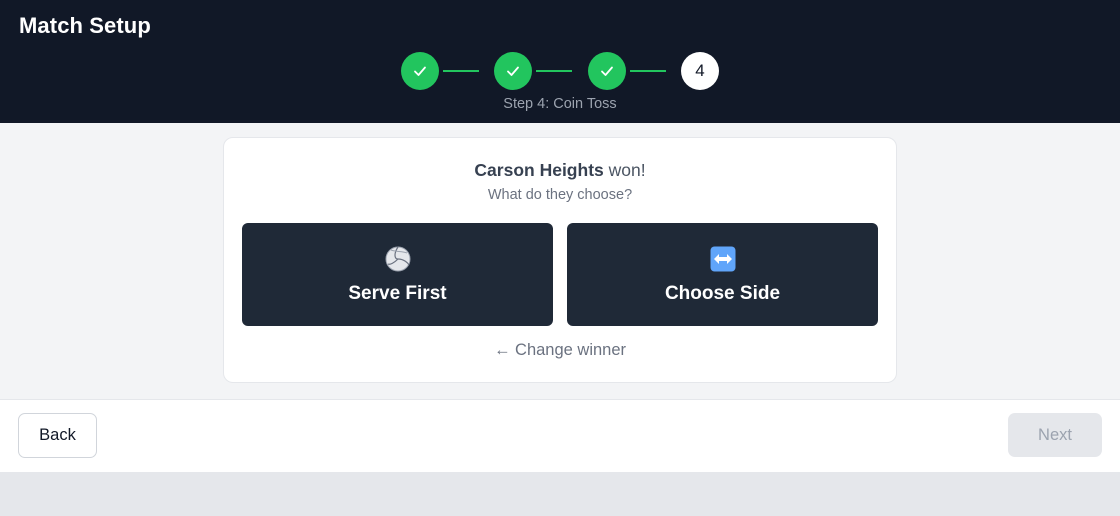  I want to click on serve-first-label: Serve First, so click(397, 293).